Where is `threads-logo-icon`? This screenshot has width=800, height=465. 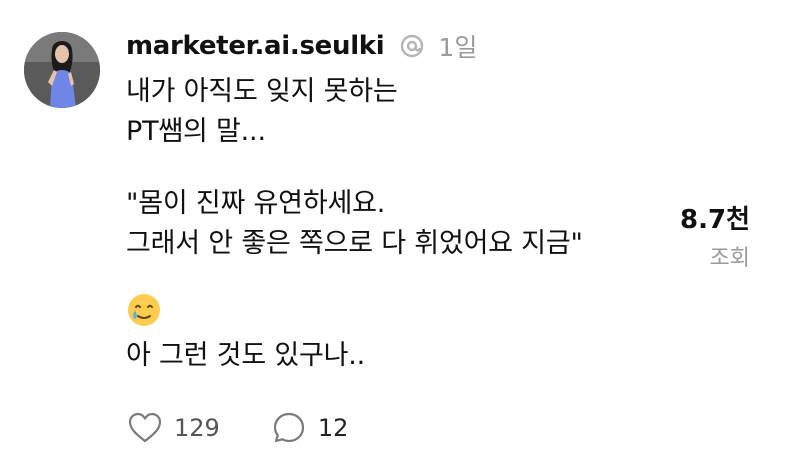 threads-logo-icon is located at coordinates (412, 46).